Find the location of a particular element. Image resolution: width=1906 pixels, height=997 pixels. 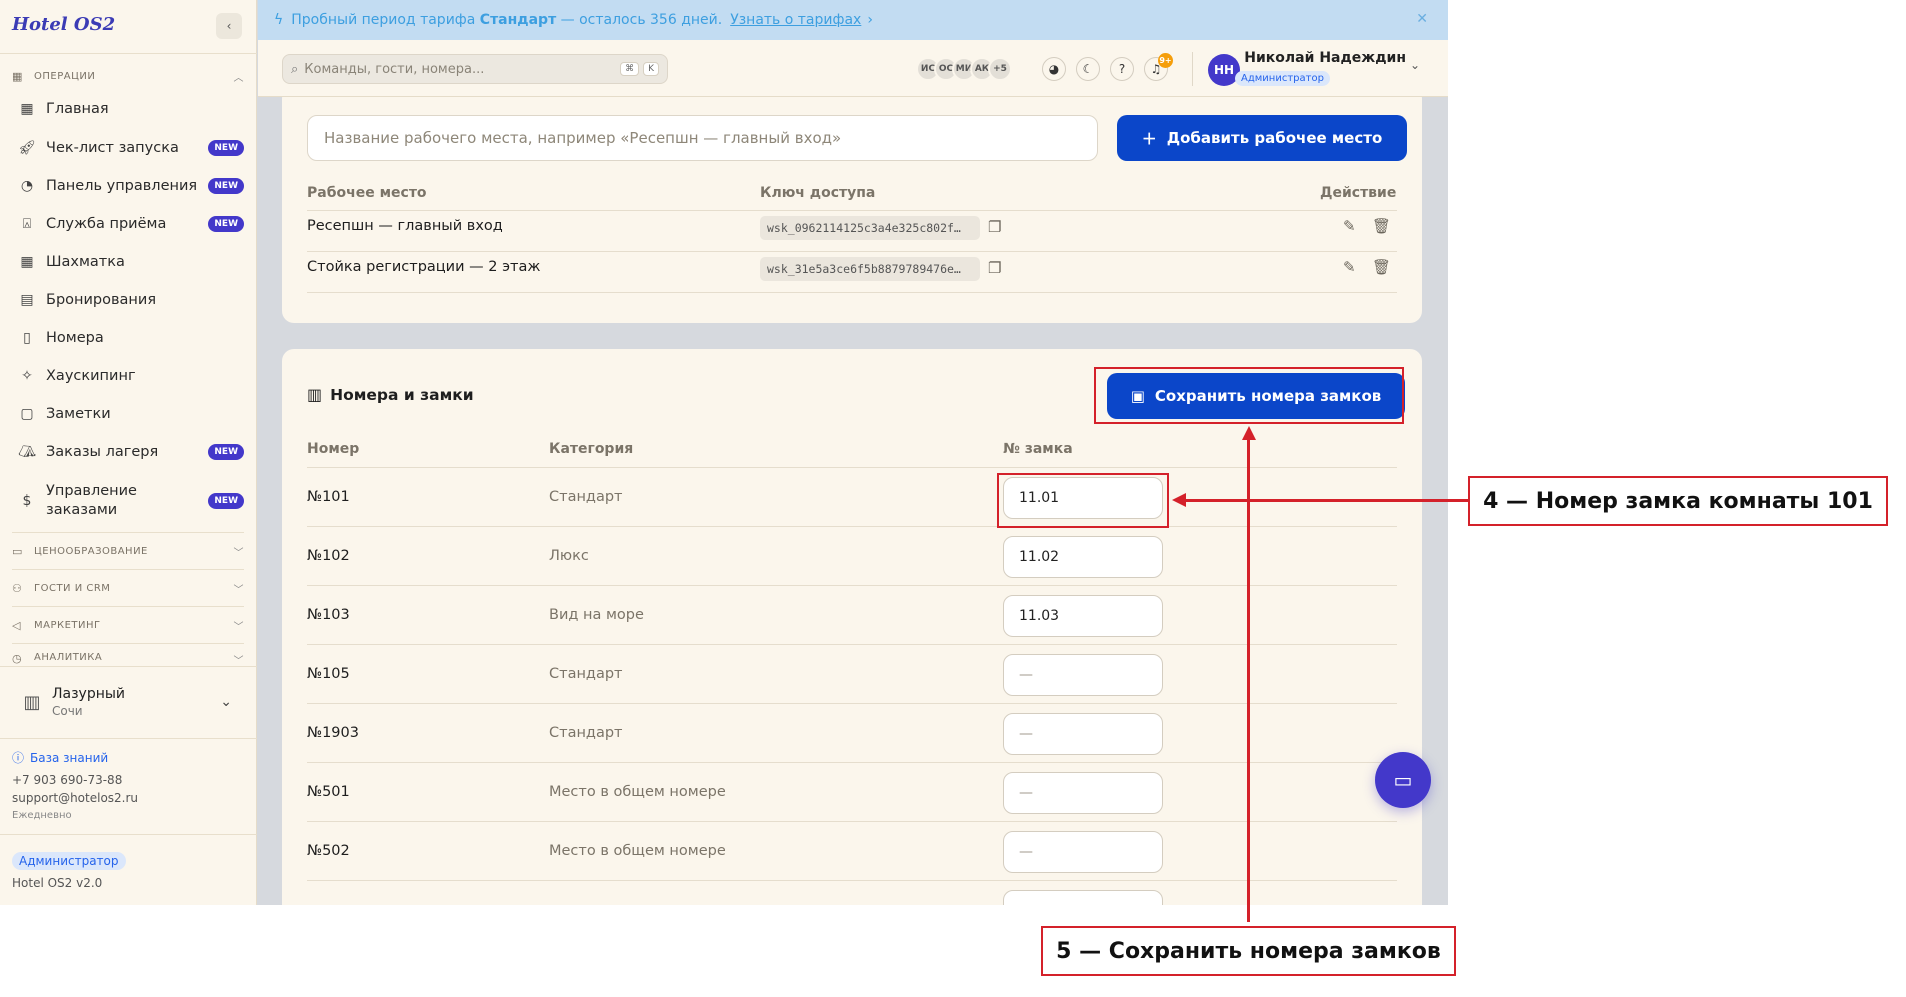

sidebar-item-rooms: ▯ Номера is located at coordinates (131, 338).